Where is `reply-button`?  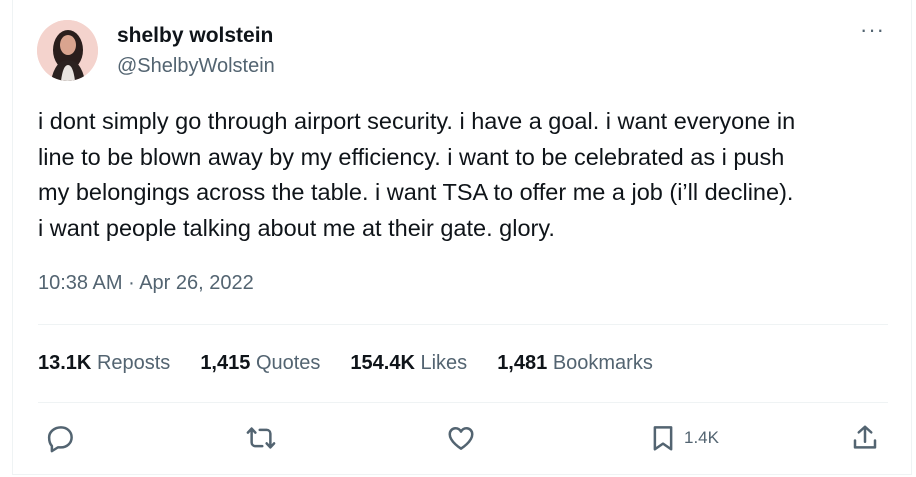
reply-button is located at coordinates (61, 438).